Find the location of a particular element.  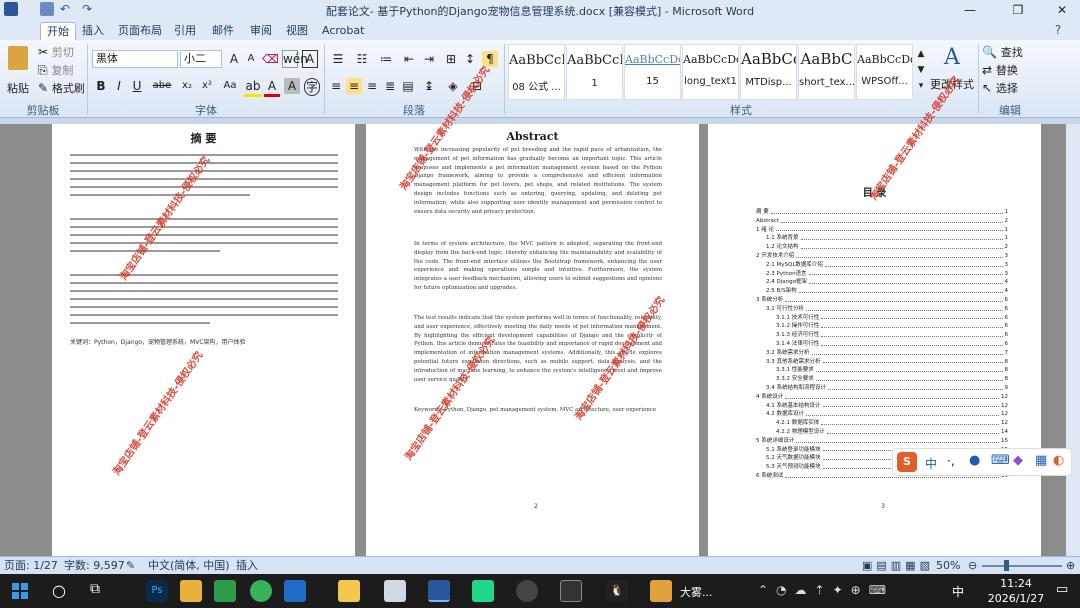

toc-entry: 5 系统详细设计 15 is located at coordinates (882, 441).